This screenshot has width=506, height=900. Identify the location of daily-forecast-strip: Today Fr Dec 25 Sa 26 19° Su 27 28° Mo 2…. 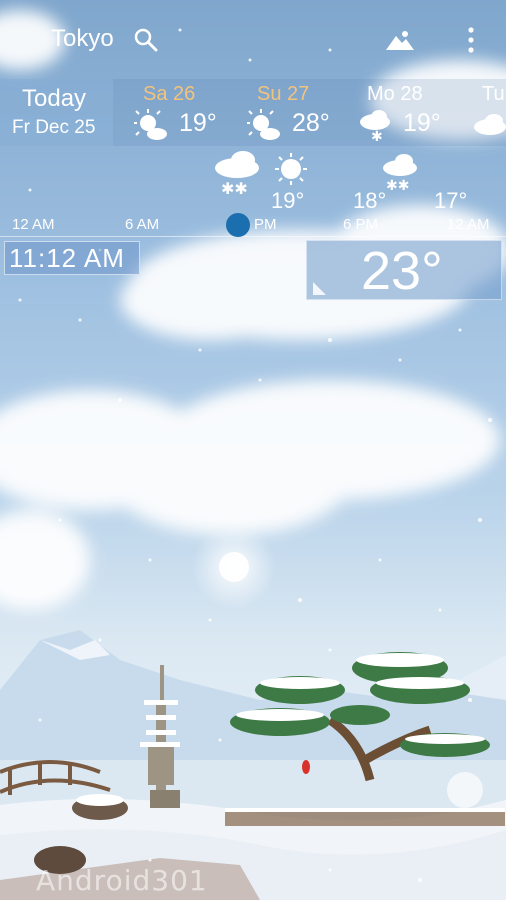
(253, 112).